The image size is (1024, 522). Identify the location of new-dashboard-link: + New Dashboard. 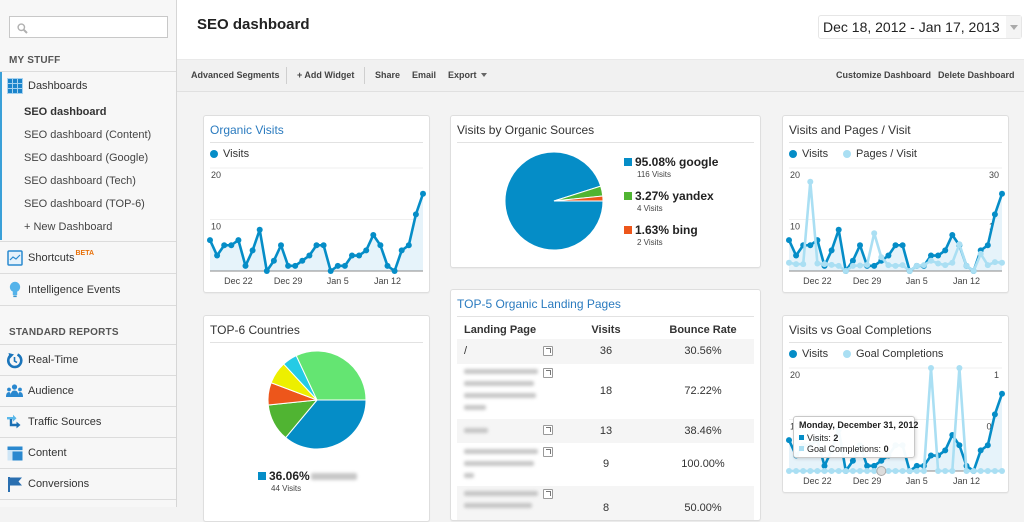
(68, 227).